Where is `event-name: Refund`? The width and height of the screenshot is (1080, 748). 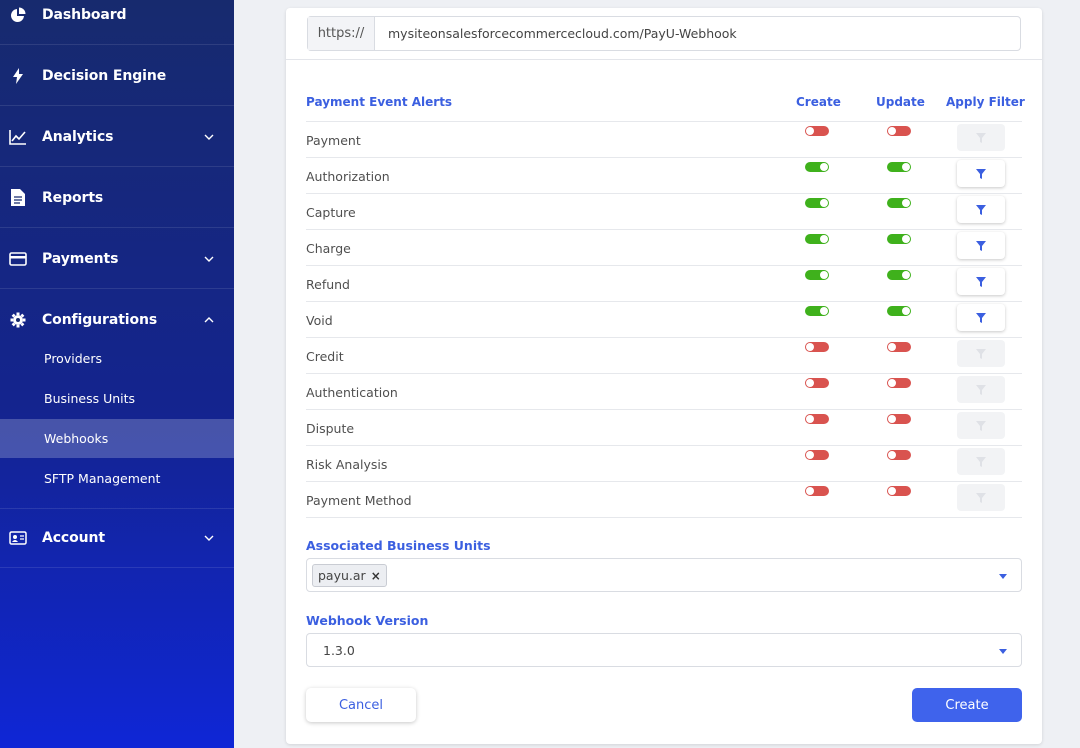 event-name: Refund is located at coordinates (328, 284).